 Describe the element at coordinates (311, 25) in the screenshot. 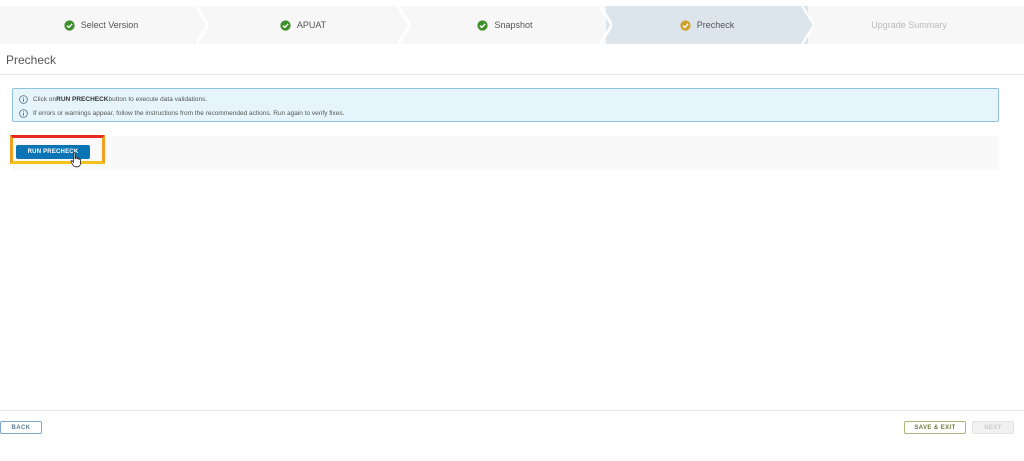

I see `step-label: APUAT` at that location.